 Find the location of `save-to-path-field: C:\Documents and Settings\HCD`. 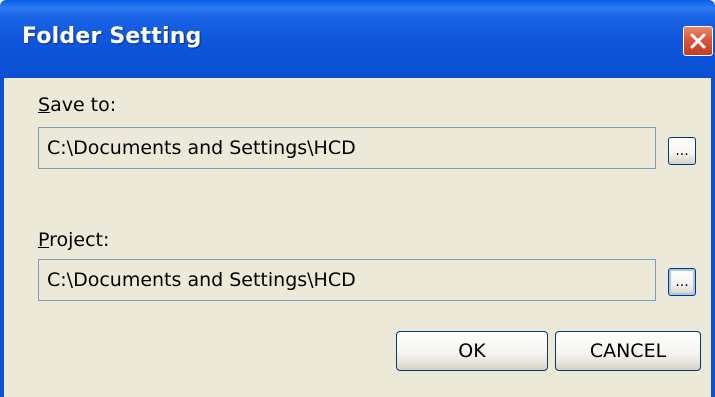

save-to-path-field: C:\Documents and Settings\HCD is located at coordinates (347, 148).